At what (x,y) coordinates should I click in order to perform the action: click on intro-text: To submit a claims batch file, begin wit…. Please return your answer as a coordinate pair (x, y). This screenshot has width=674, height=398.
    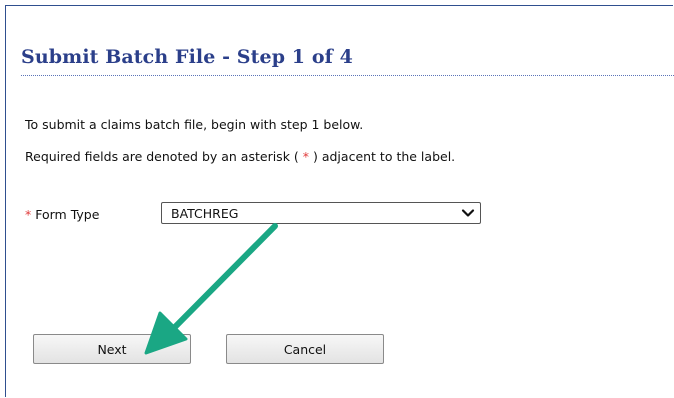
    Looking at the image, I should click on (194, 124).